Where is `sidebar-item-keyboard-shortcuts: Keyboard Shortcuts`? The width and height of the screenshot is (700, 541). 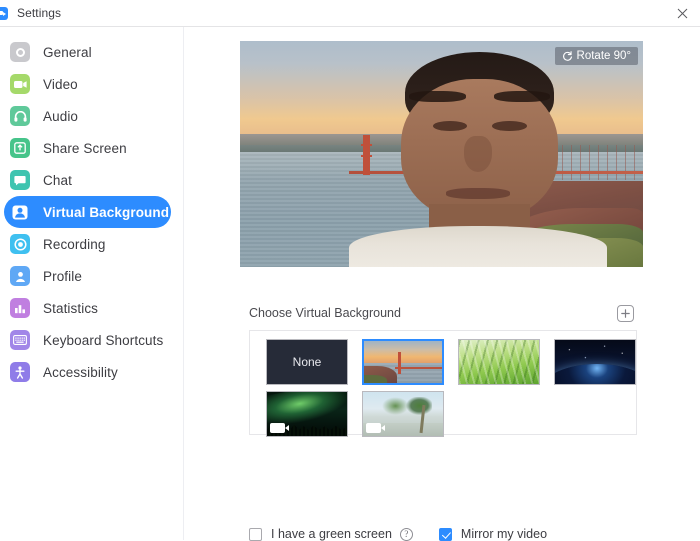 sidebar-item-keyboard-shortcuts: Keyboard Shortcuts is located at coordinates (87, 340).